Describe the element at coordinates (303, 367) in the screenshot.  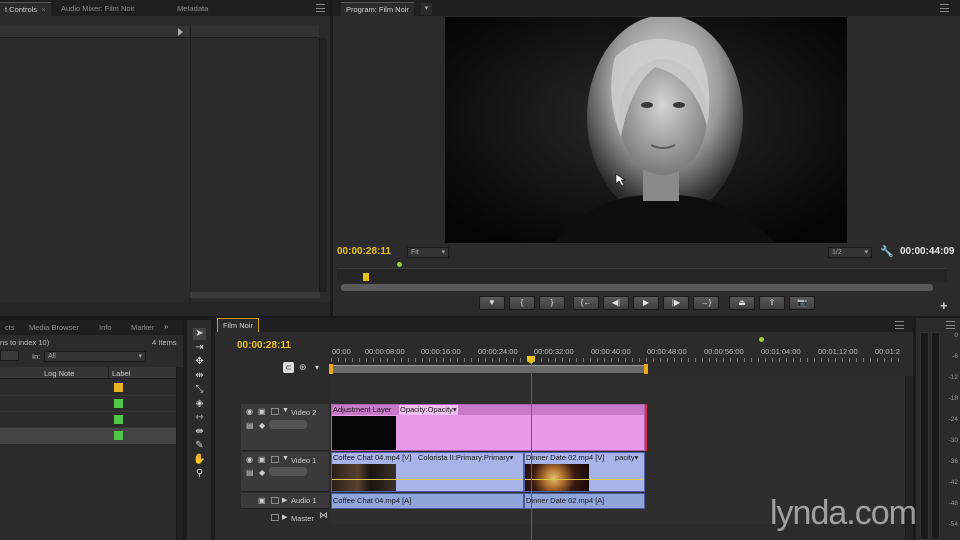
I see `linked-selection-icon: ⊛` at that location.